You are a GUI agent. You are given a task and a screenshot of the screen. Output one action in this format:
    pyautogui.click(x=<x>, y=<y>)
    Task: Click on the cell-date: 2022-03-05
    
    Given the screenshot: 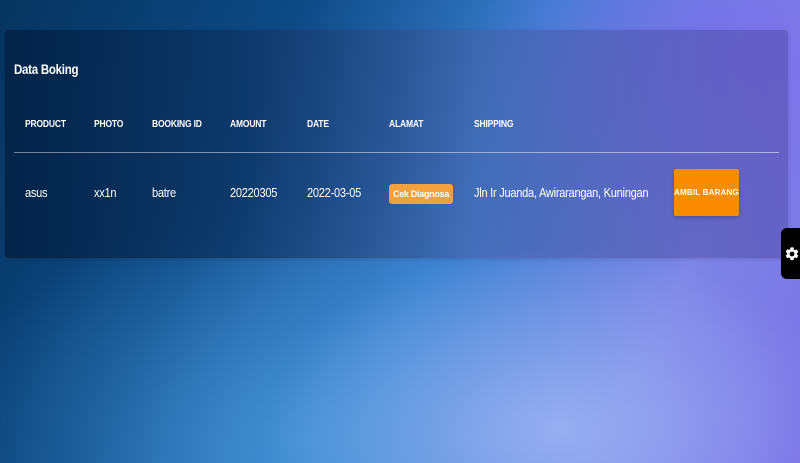 What is the action you would take?
    pyautogui.click(x=334, y=192)
    